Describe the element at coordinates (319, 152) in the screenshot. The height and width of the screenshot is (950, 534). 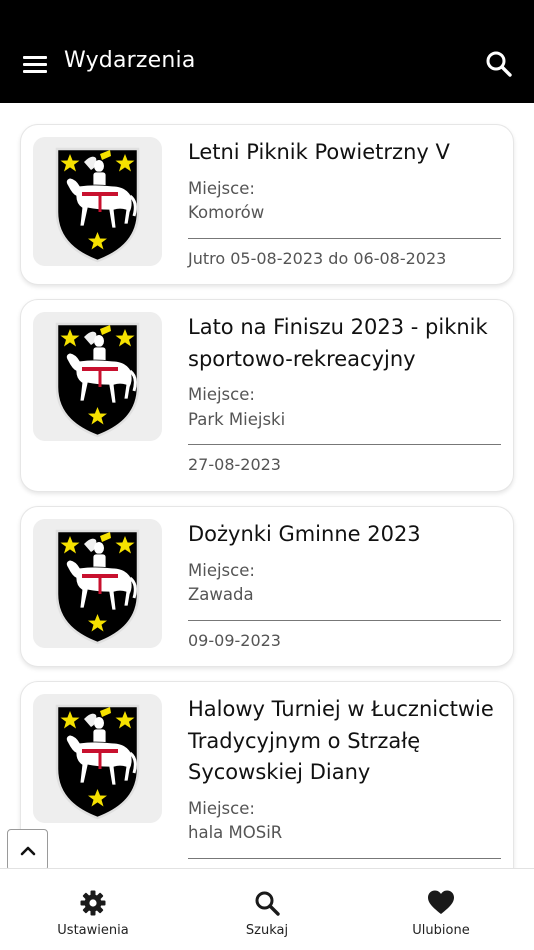
I see `event-title: Letni Piknik Powietrzny V` at that location.